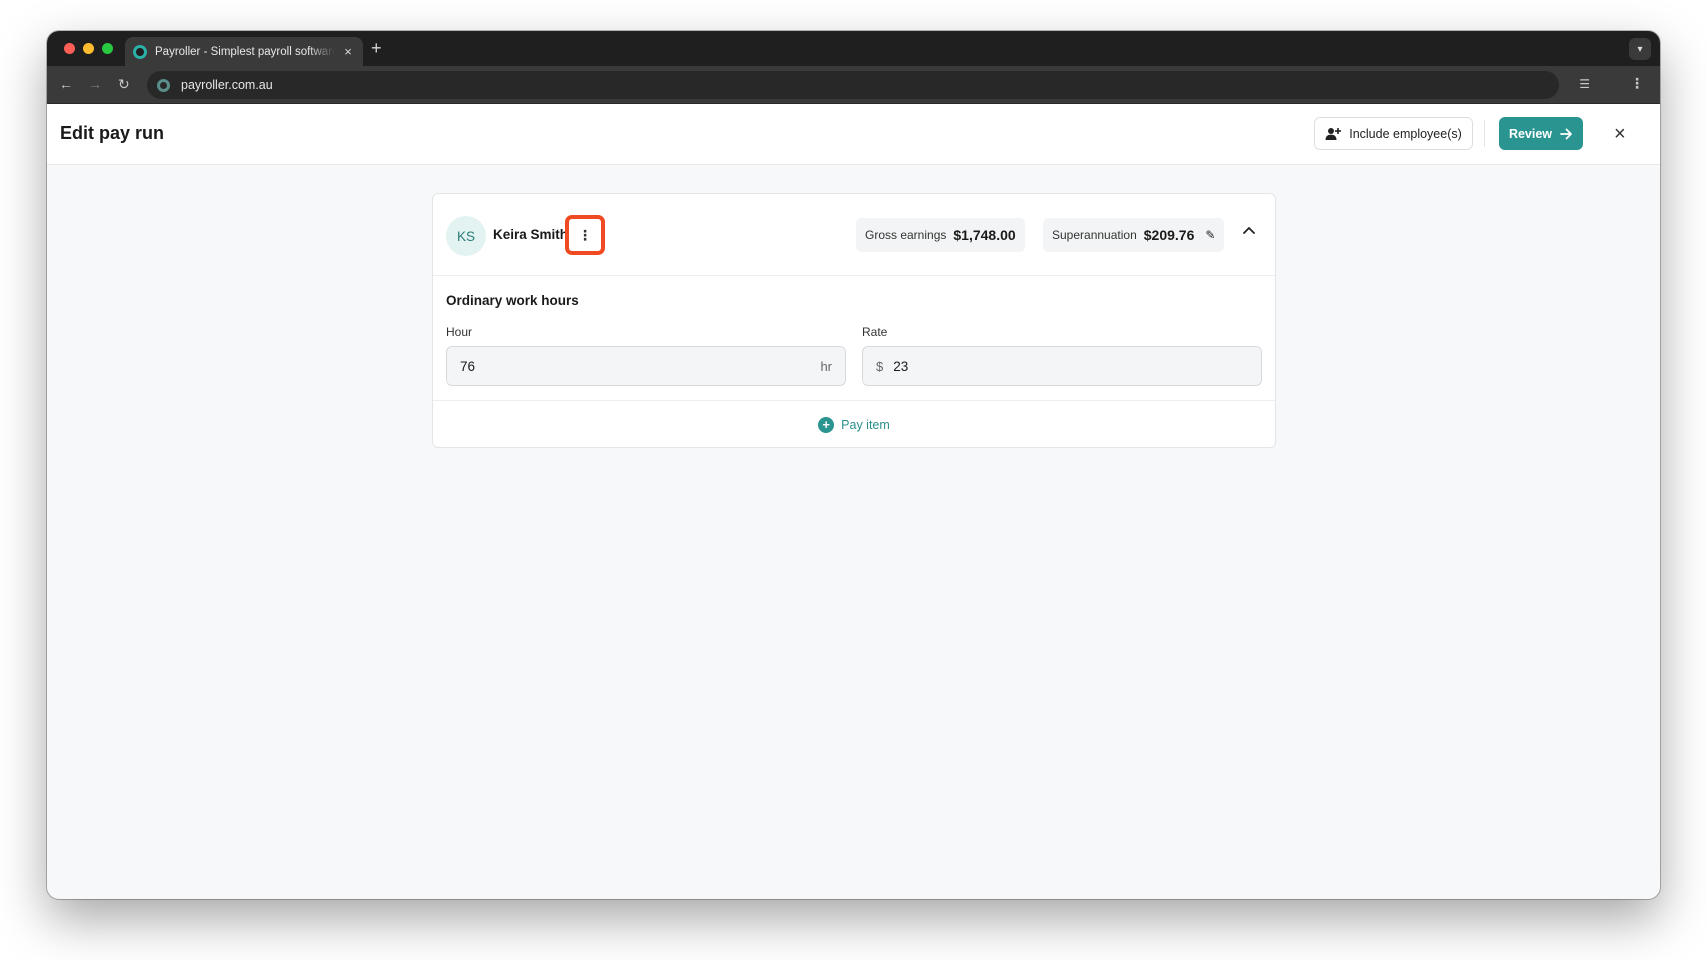  Describe the element at coordinates (140, 51) in the screenshot. I see `payroller-favicon-icon` at that location.